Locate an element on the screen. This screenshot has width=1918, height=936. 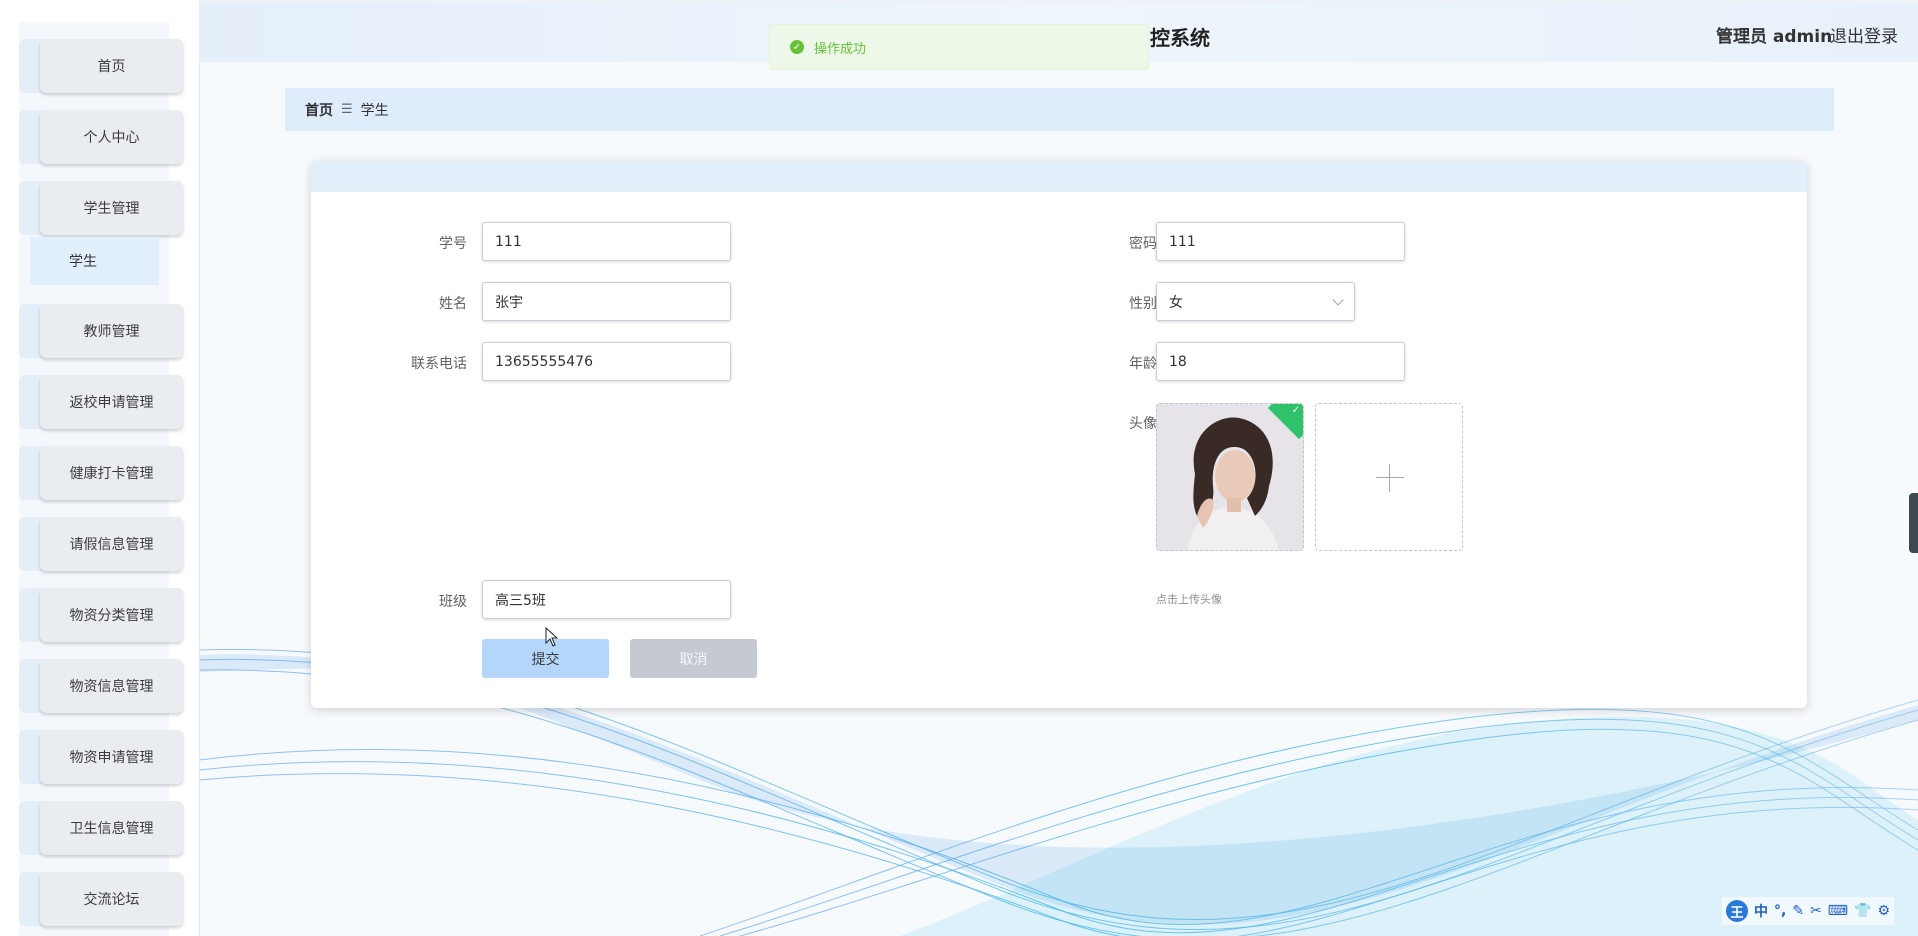
age-label: 年龄 is located at coordinates (1143, 364).